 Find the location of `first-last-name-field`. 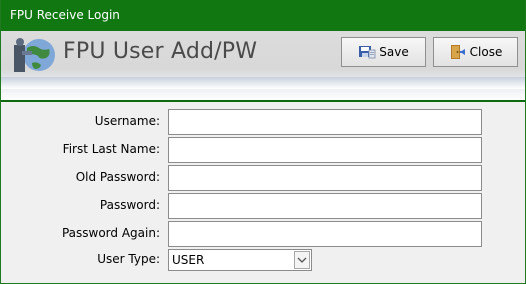

first-last-name-field is located at coordinates (325, 150).